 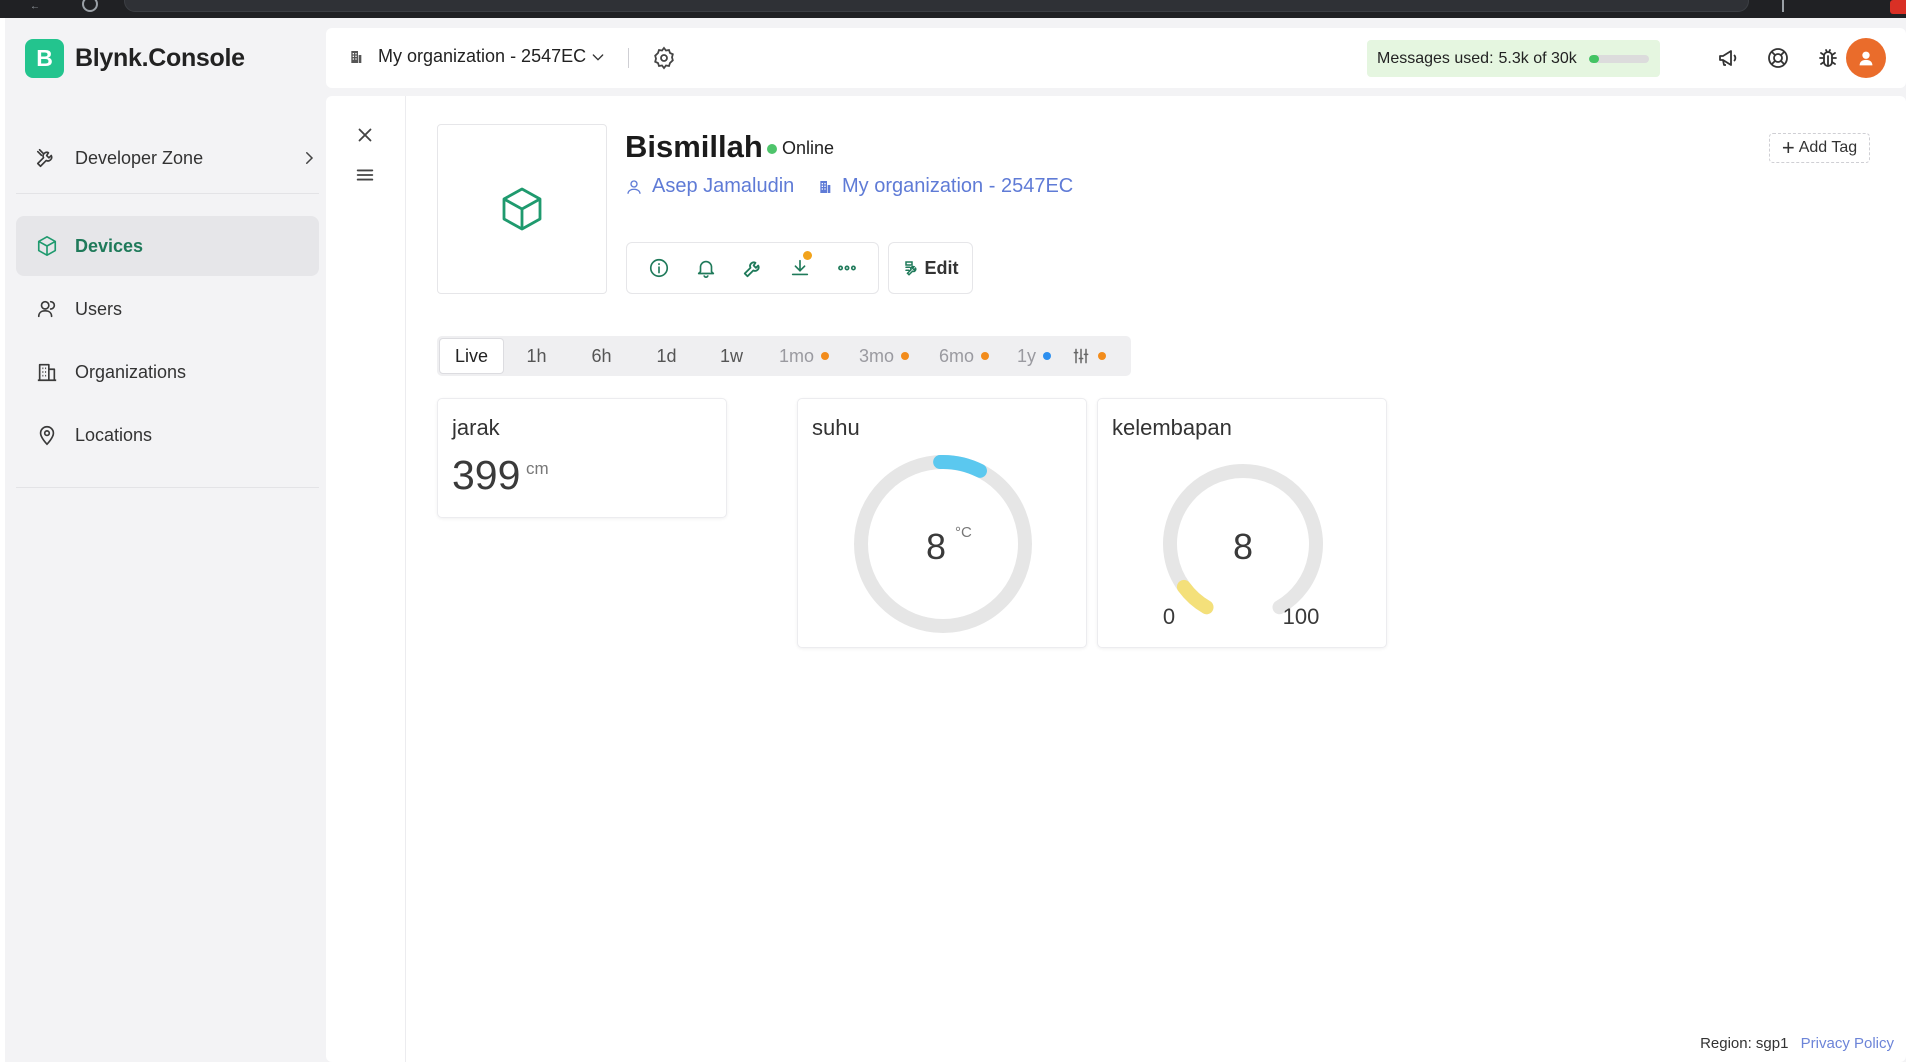 I want to click on more-actions-button, so click(x=847, y=268).